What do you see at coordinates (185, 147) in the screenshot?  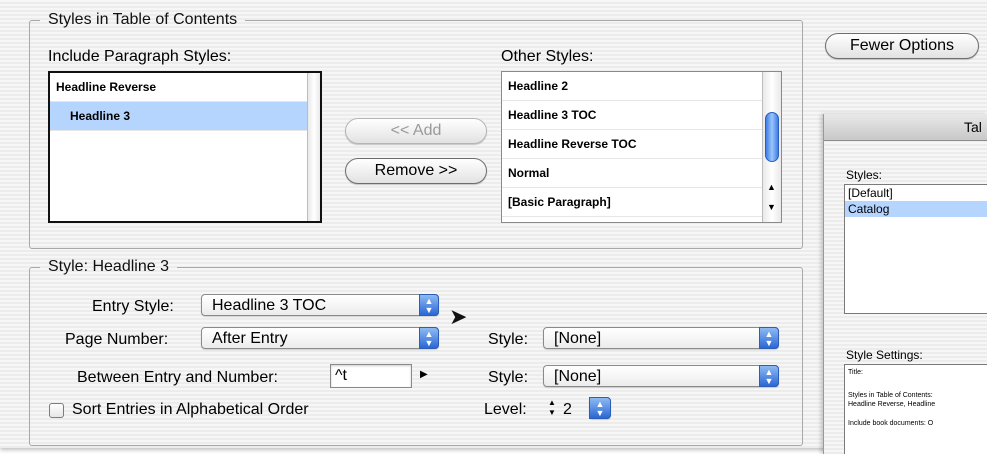 I see `include-styles-list: Headline Reverse Headline 3` at bounding box center [185, 147].